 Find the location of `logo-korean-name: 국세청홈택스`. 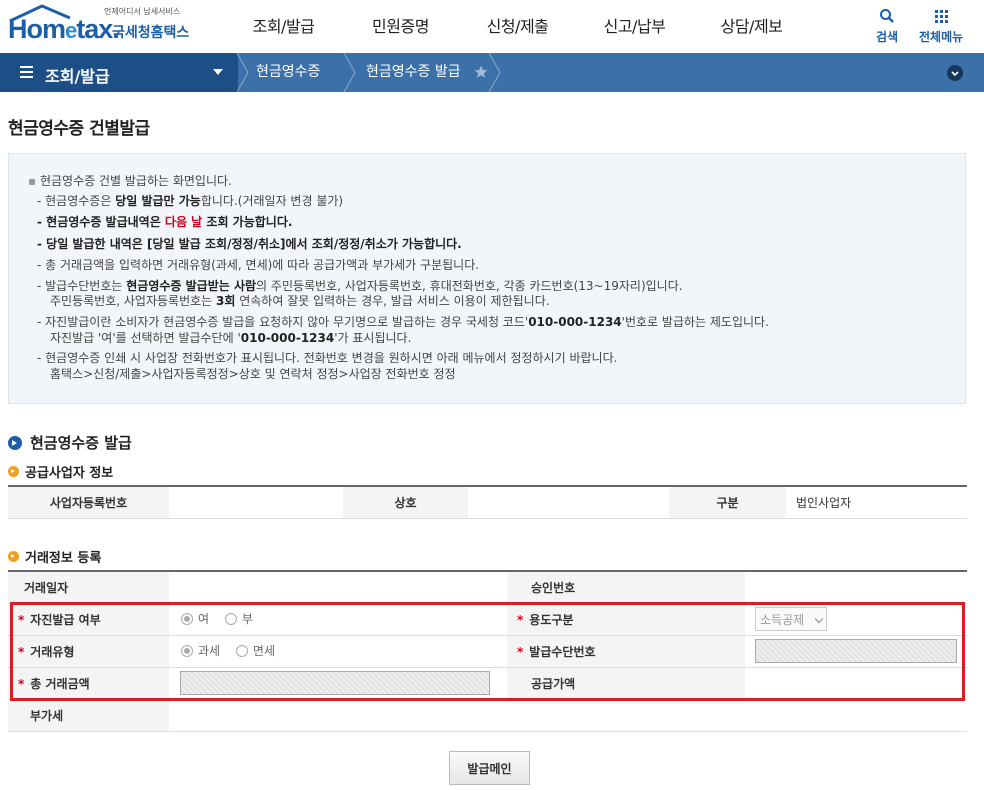

logo-korean-name: 국세청홈택스 is located at coordinates (151, 33).